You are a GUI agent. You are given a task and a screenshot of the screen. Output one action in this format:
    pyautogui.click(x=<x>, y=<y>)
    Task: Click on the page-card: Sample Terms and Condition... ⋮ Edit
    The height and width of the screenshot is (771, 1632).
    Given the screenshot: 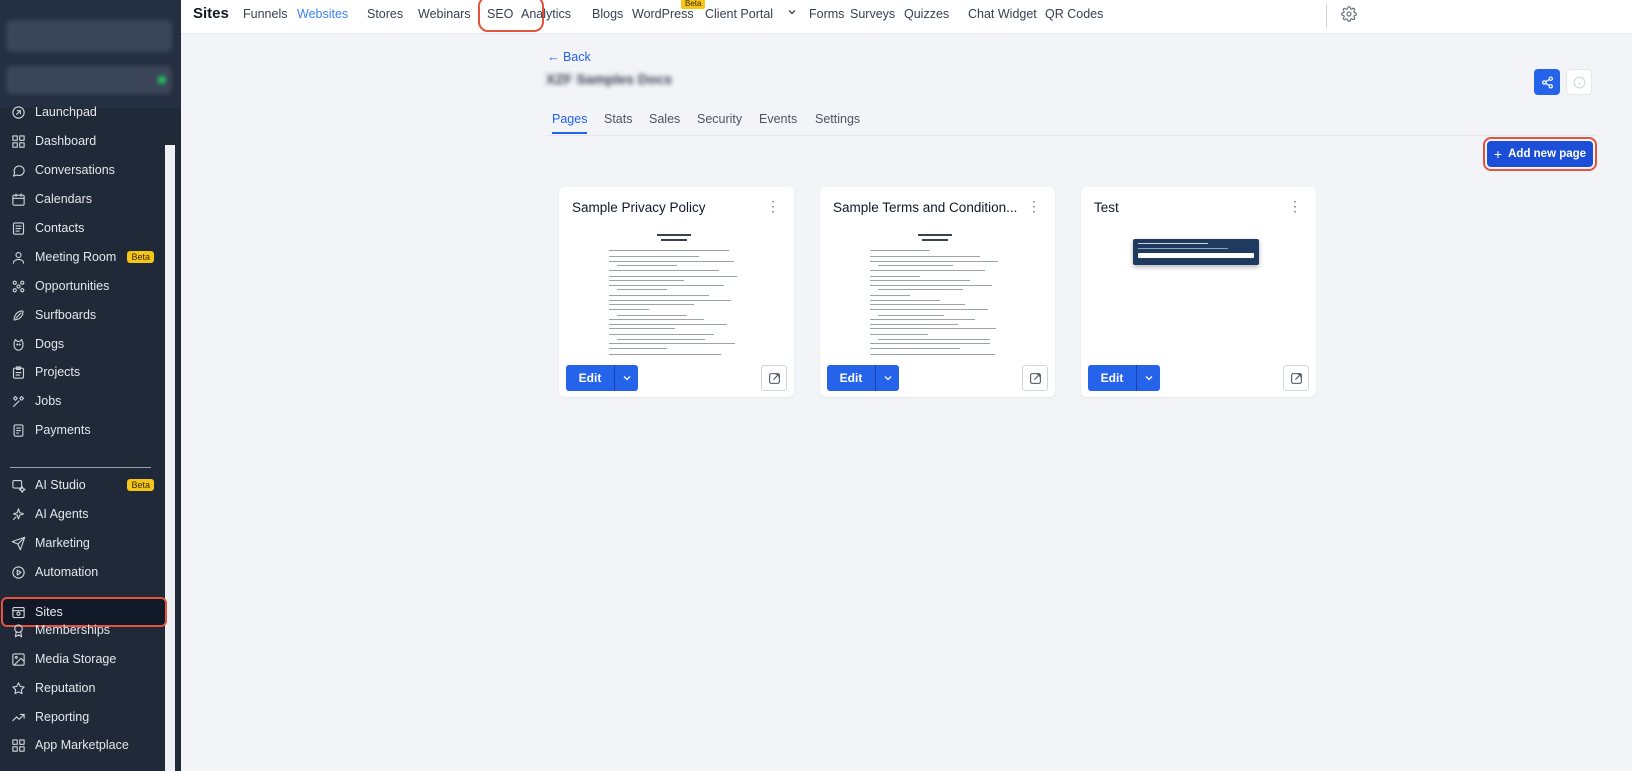 What is the action you would take?
    pyautogui.click(x=937, y=292)
    